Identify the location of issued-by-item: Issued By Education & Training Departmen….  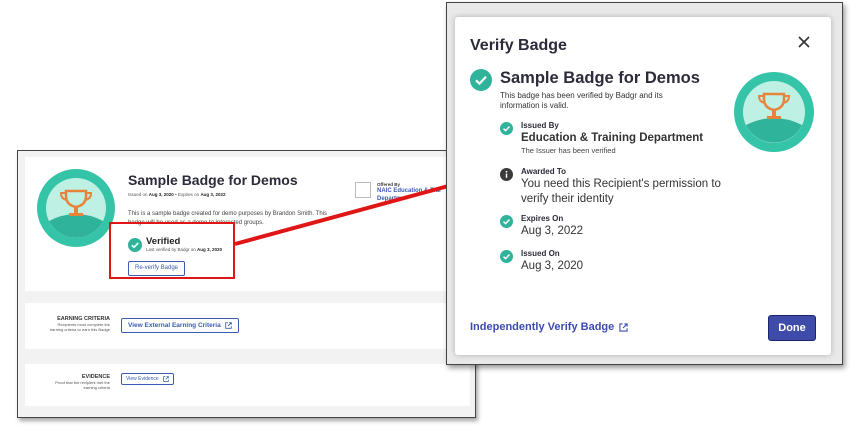
(601, 138).